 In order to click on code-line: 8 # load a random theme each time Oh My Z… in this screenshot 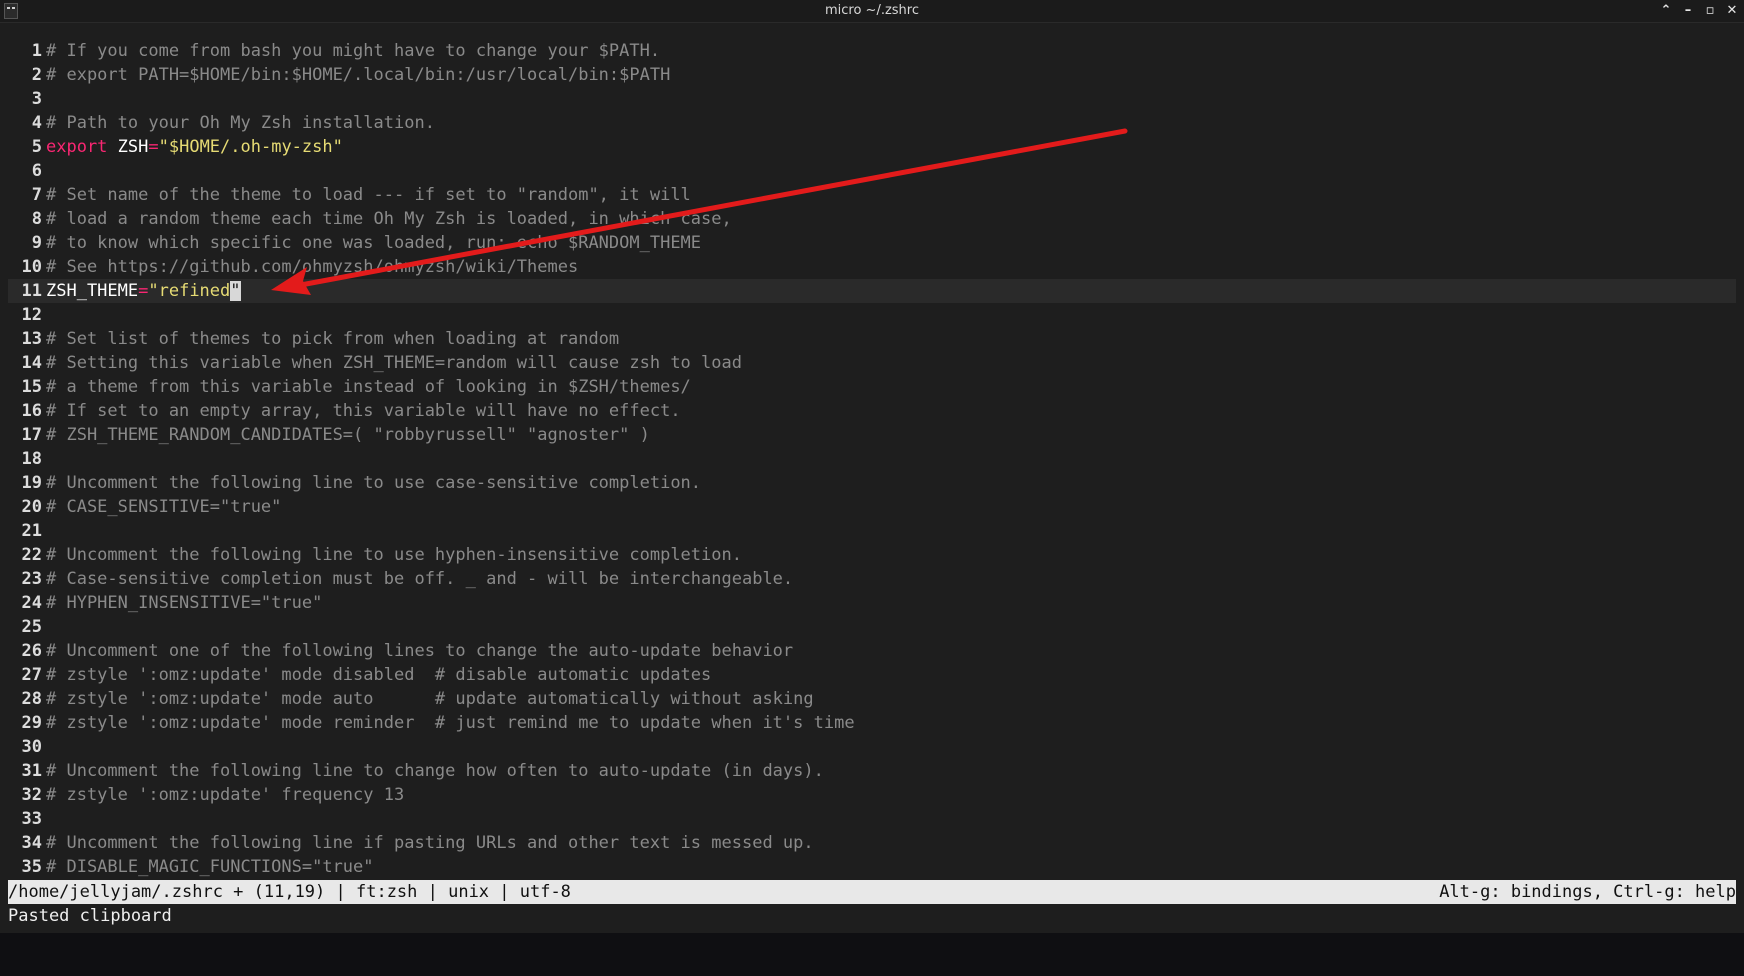, I will do `click(872, 219)`.